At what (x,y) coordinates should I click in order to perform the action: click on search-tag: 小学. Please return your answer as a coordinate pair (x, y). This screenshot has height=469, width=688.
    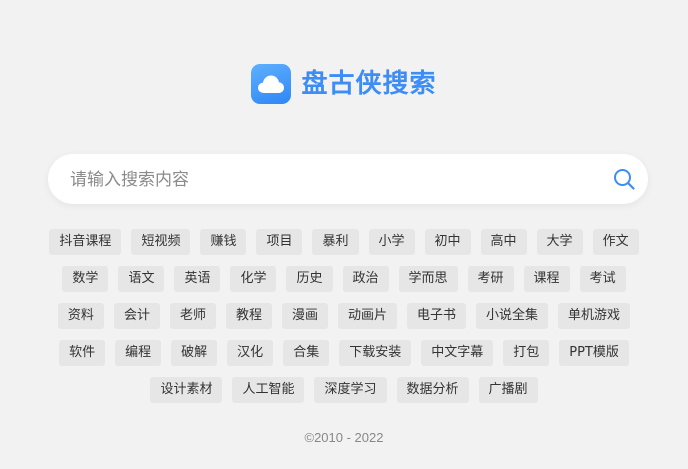
    Looking at the image, I should click on (391, 242).